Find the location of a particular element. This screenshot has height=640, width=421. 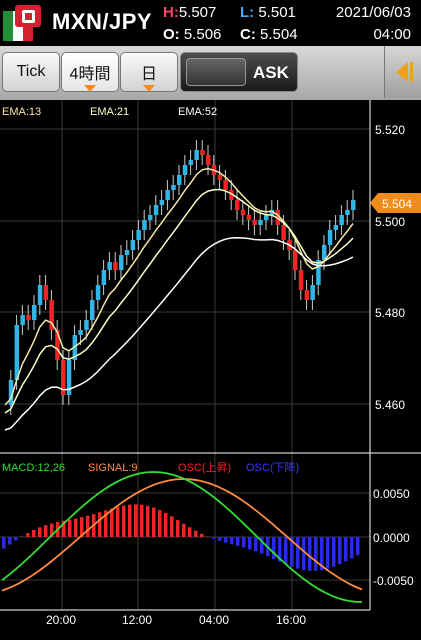

candle-time: 04:00 is located at coordinates (392, 34).